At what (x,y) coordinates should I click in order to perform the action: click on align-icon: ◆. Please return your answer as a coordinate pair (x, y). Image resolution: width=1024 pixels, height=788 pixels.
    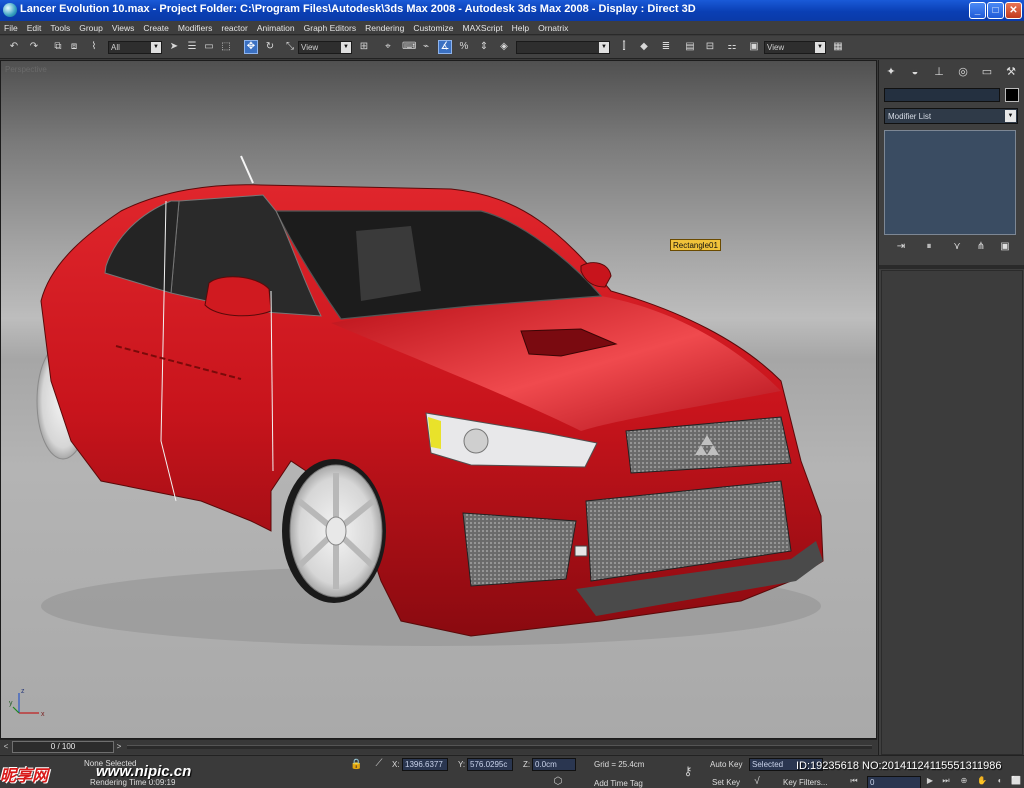
    Looking at the image, I should click on (644, 47).